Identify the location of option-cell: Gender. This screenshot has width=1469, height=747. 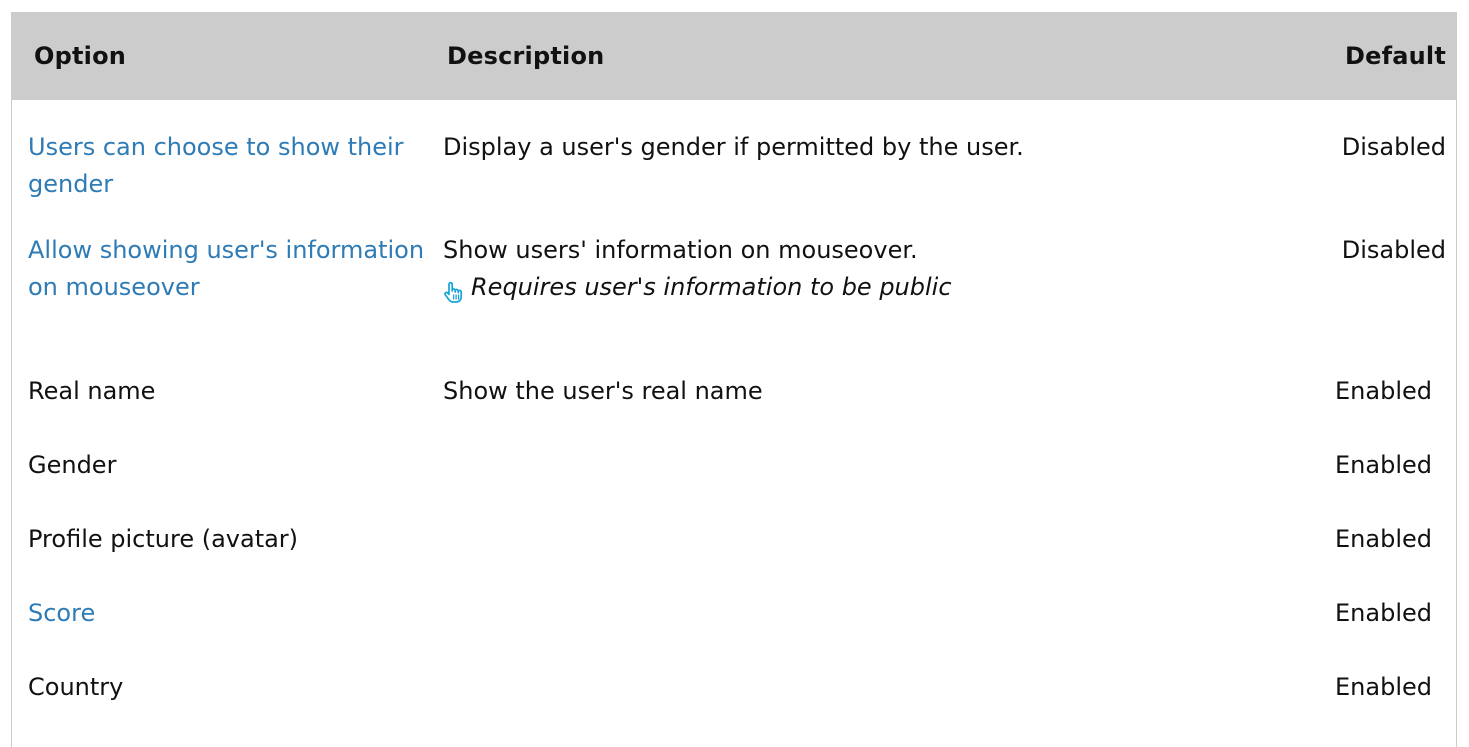
(72, 465).